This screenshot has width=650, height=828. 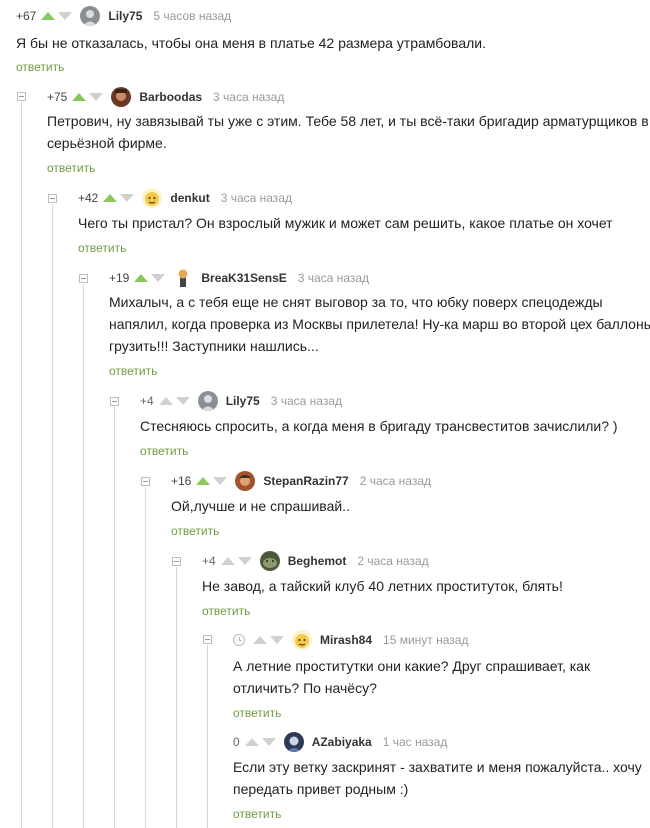 I want to click on comment-time: 5 часов назад, so click(x=192, y=16).